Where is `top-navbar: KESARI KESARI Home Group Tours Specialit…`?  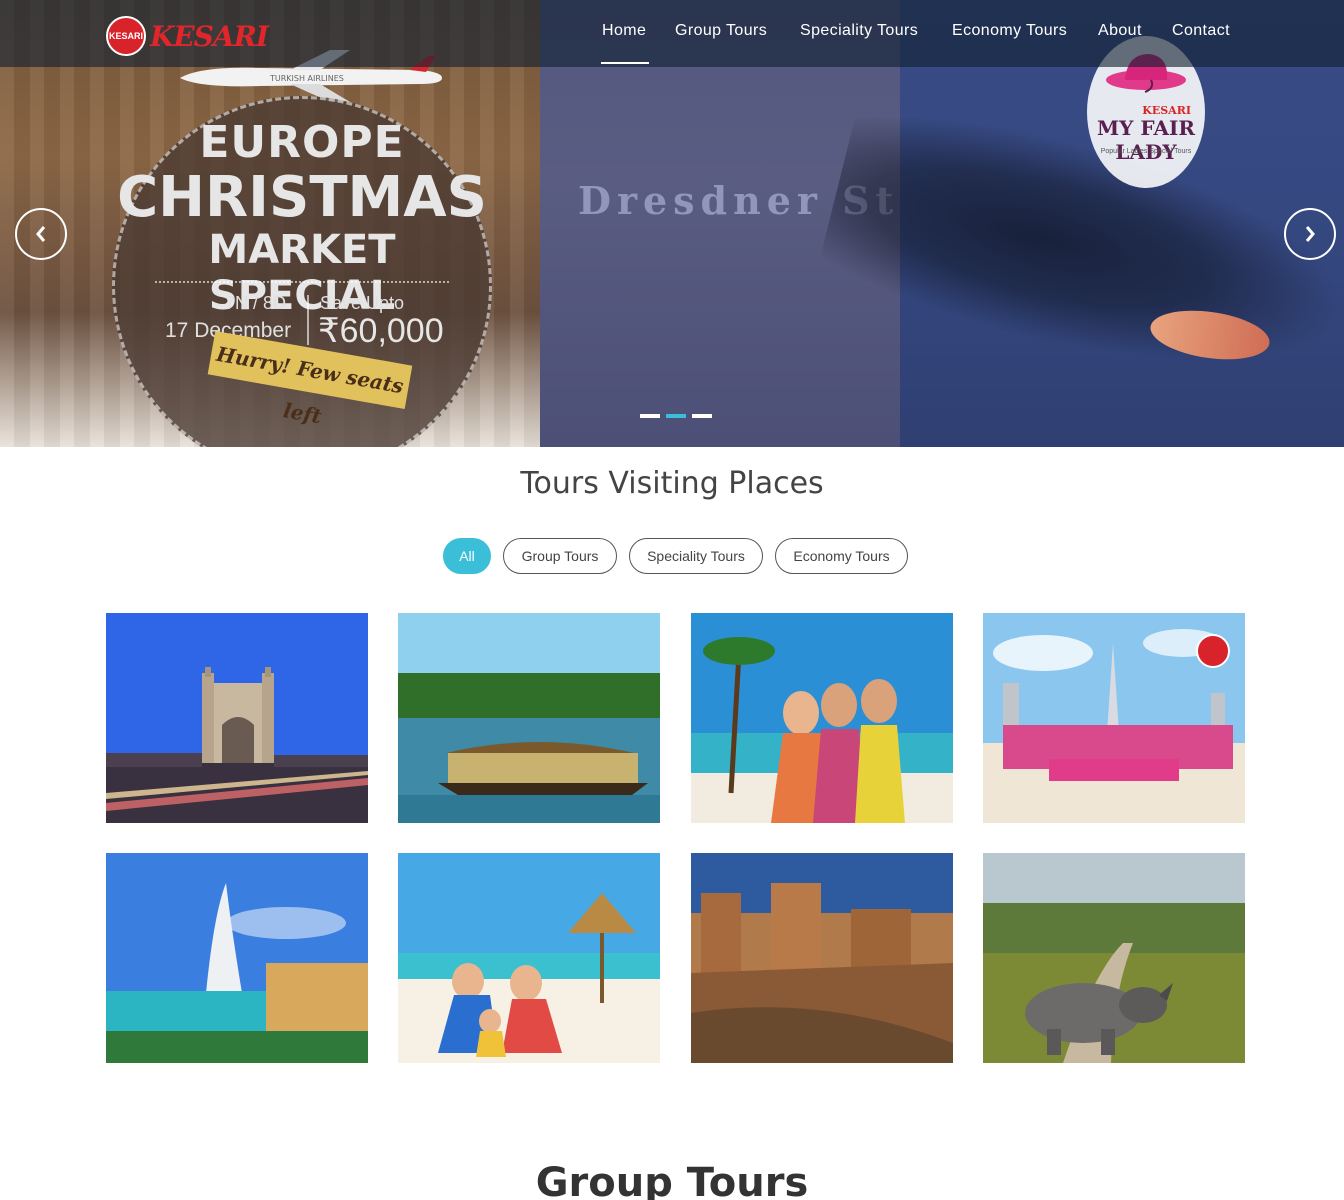
top-navbar: KESARI KESARI Home Group Tours Specialit… is located at coordinates (672, 33).